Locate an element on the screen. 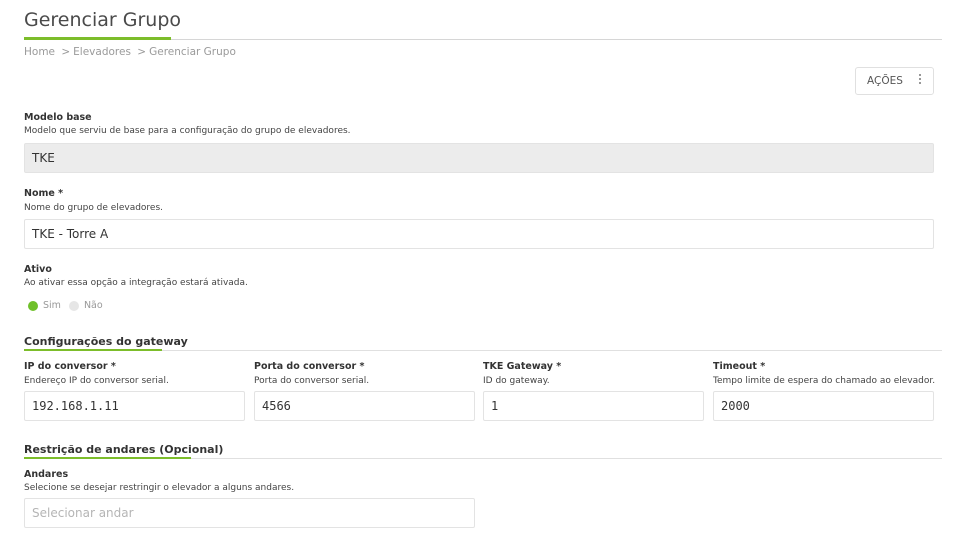 This screenshot has width=959, height=542. actions-button: AÇÕES is located at coordinates (894, 81).